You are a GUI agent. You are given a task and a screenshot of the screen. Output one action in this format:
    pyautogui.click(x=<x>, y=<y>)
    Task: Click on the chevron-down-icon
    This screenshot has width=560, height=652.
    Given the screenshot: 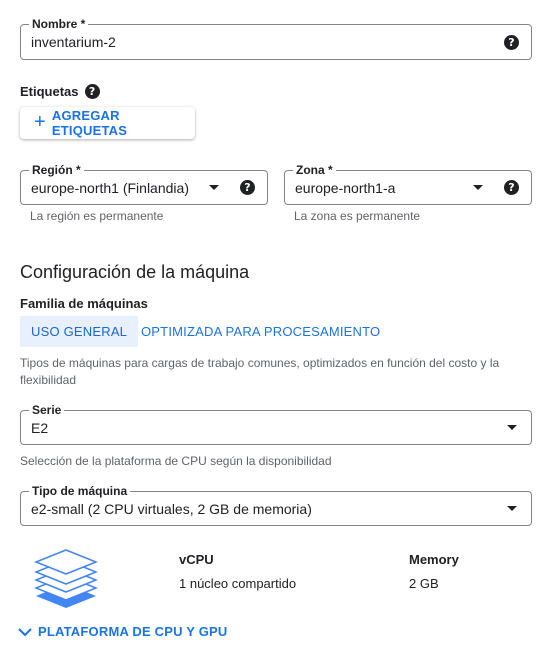 What is the action you would take?
    pyautogui.click(x=25, y=631)
    